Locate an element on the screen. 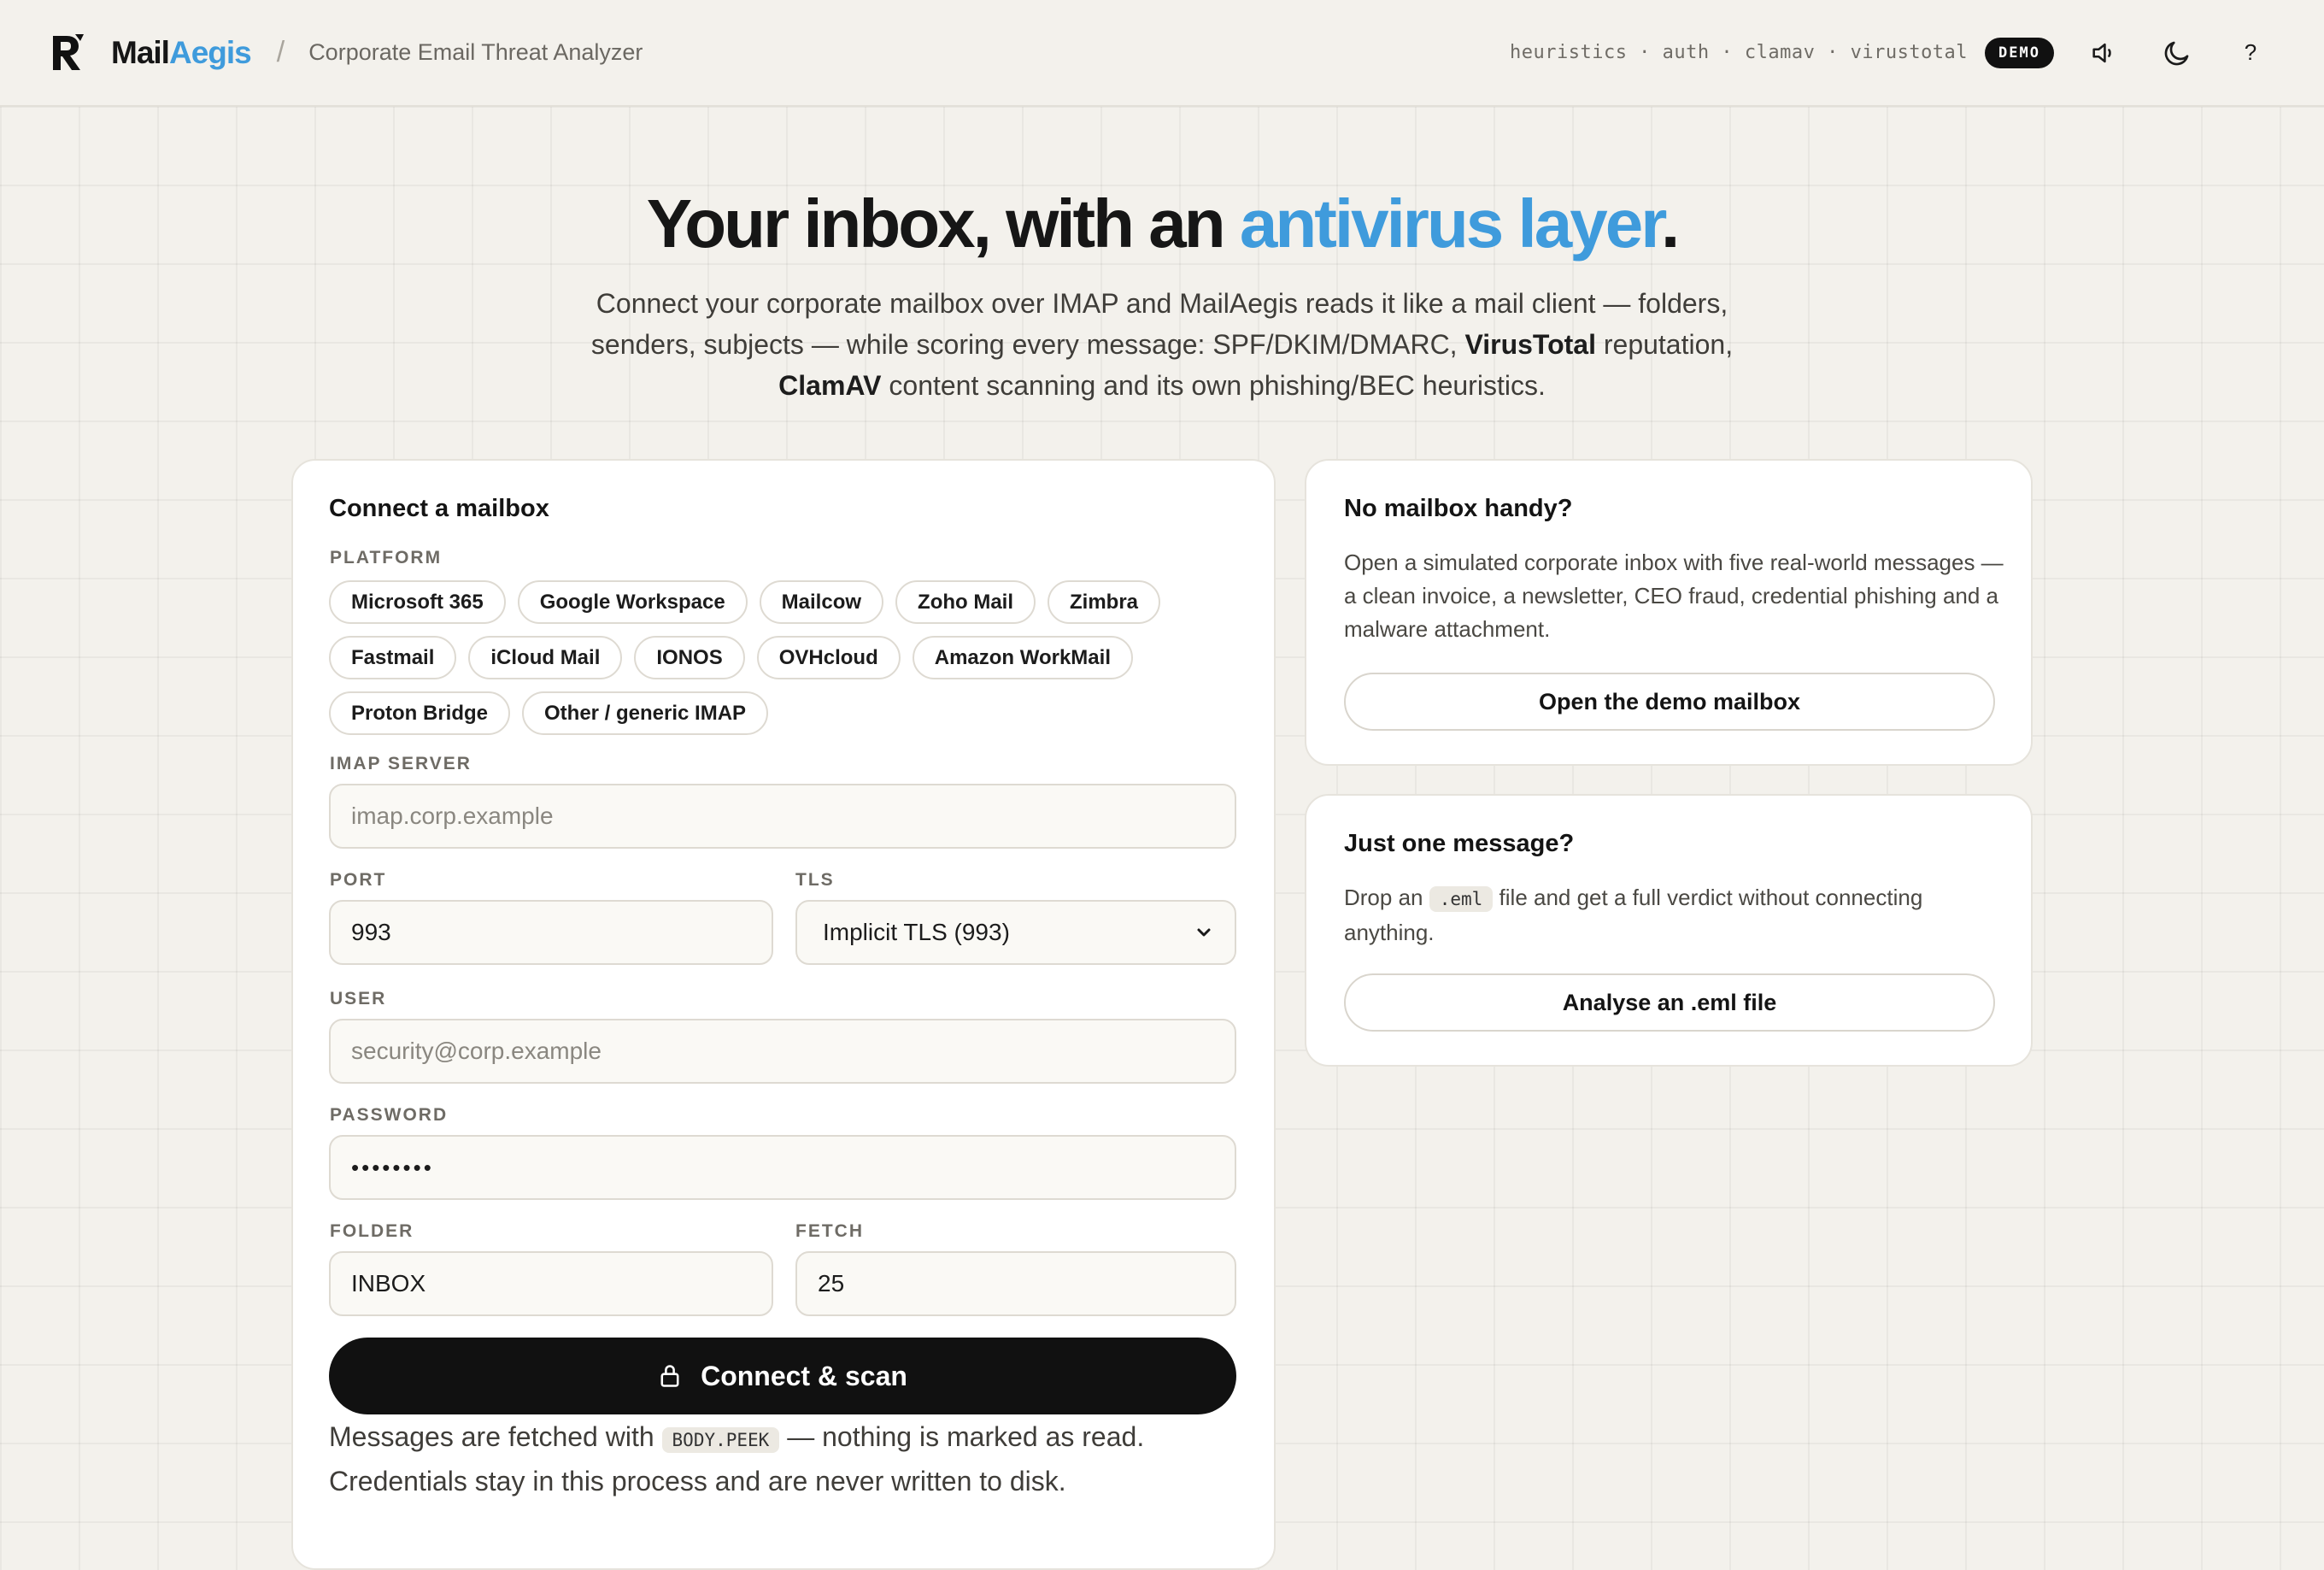 The height and width of the screenshot is (1570, 2324). body-peek-code: BODY.PEEK is located at coordinates (720, 1440).